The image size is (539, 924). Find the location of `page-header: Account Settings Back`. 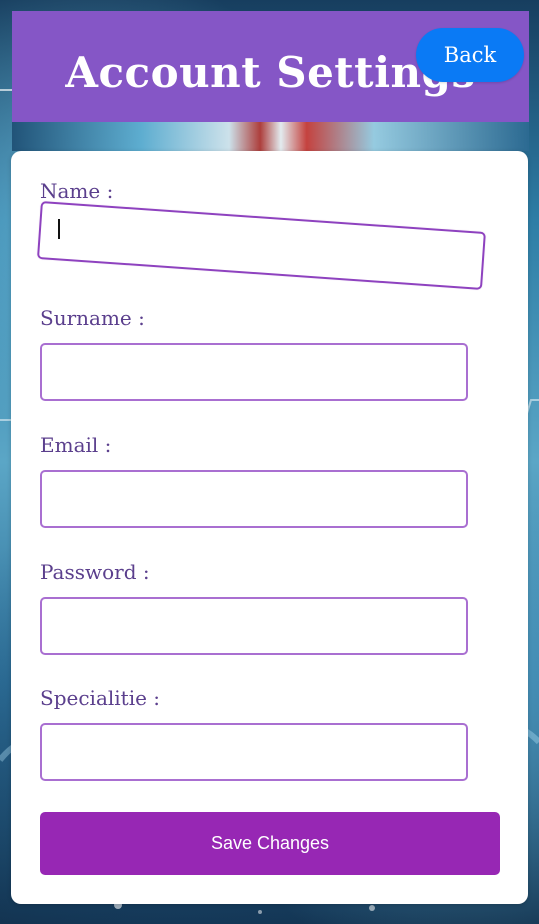

page-header: Account Settings Back is located at coordinates (270, 66).